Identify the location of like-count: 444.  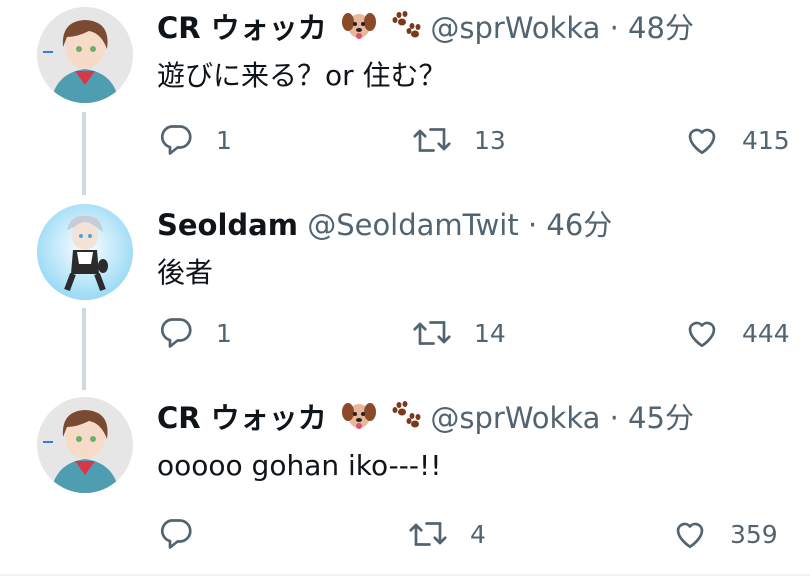
(766, 333).